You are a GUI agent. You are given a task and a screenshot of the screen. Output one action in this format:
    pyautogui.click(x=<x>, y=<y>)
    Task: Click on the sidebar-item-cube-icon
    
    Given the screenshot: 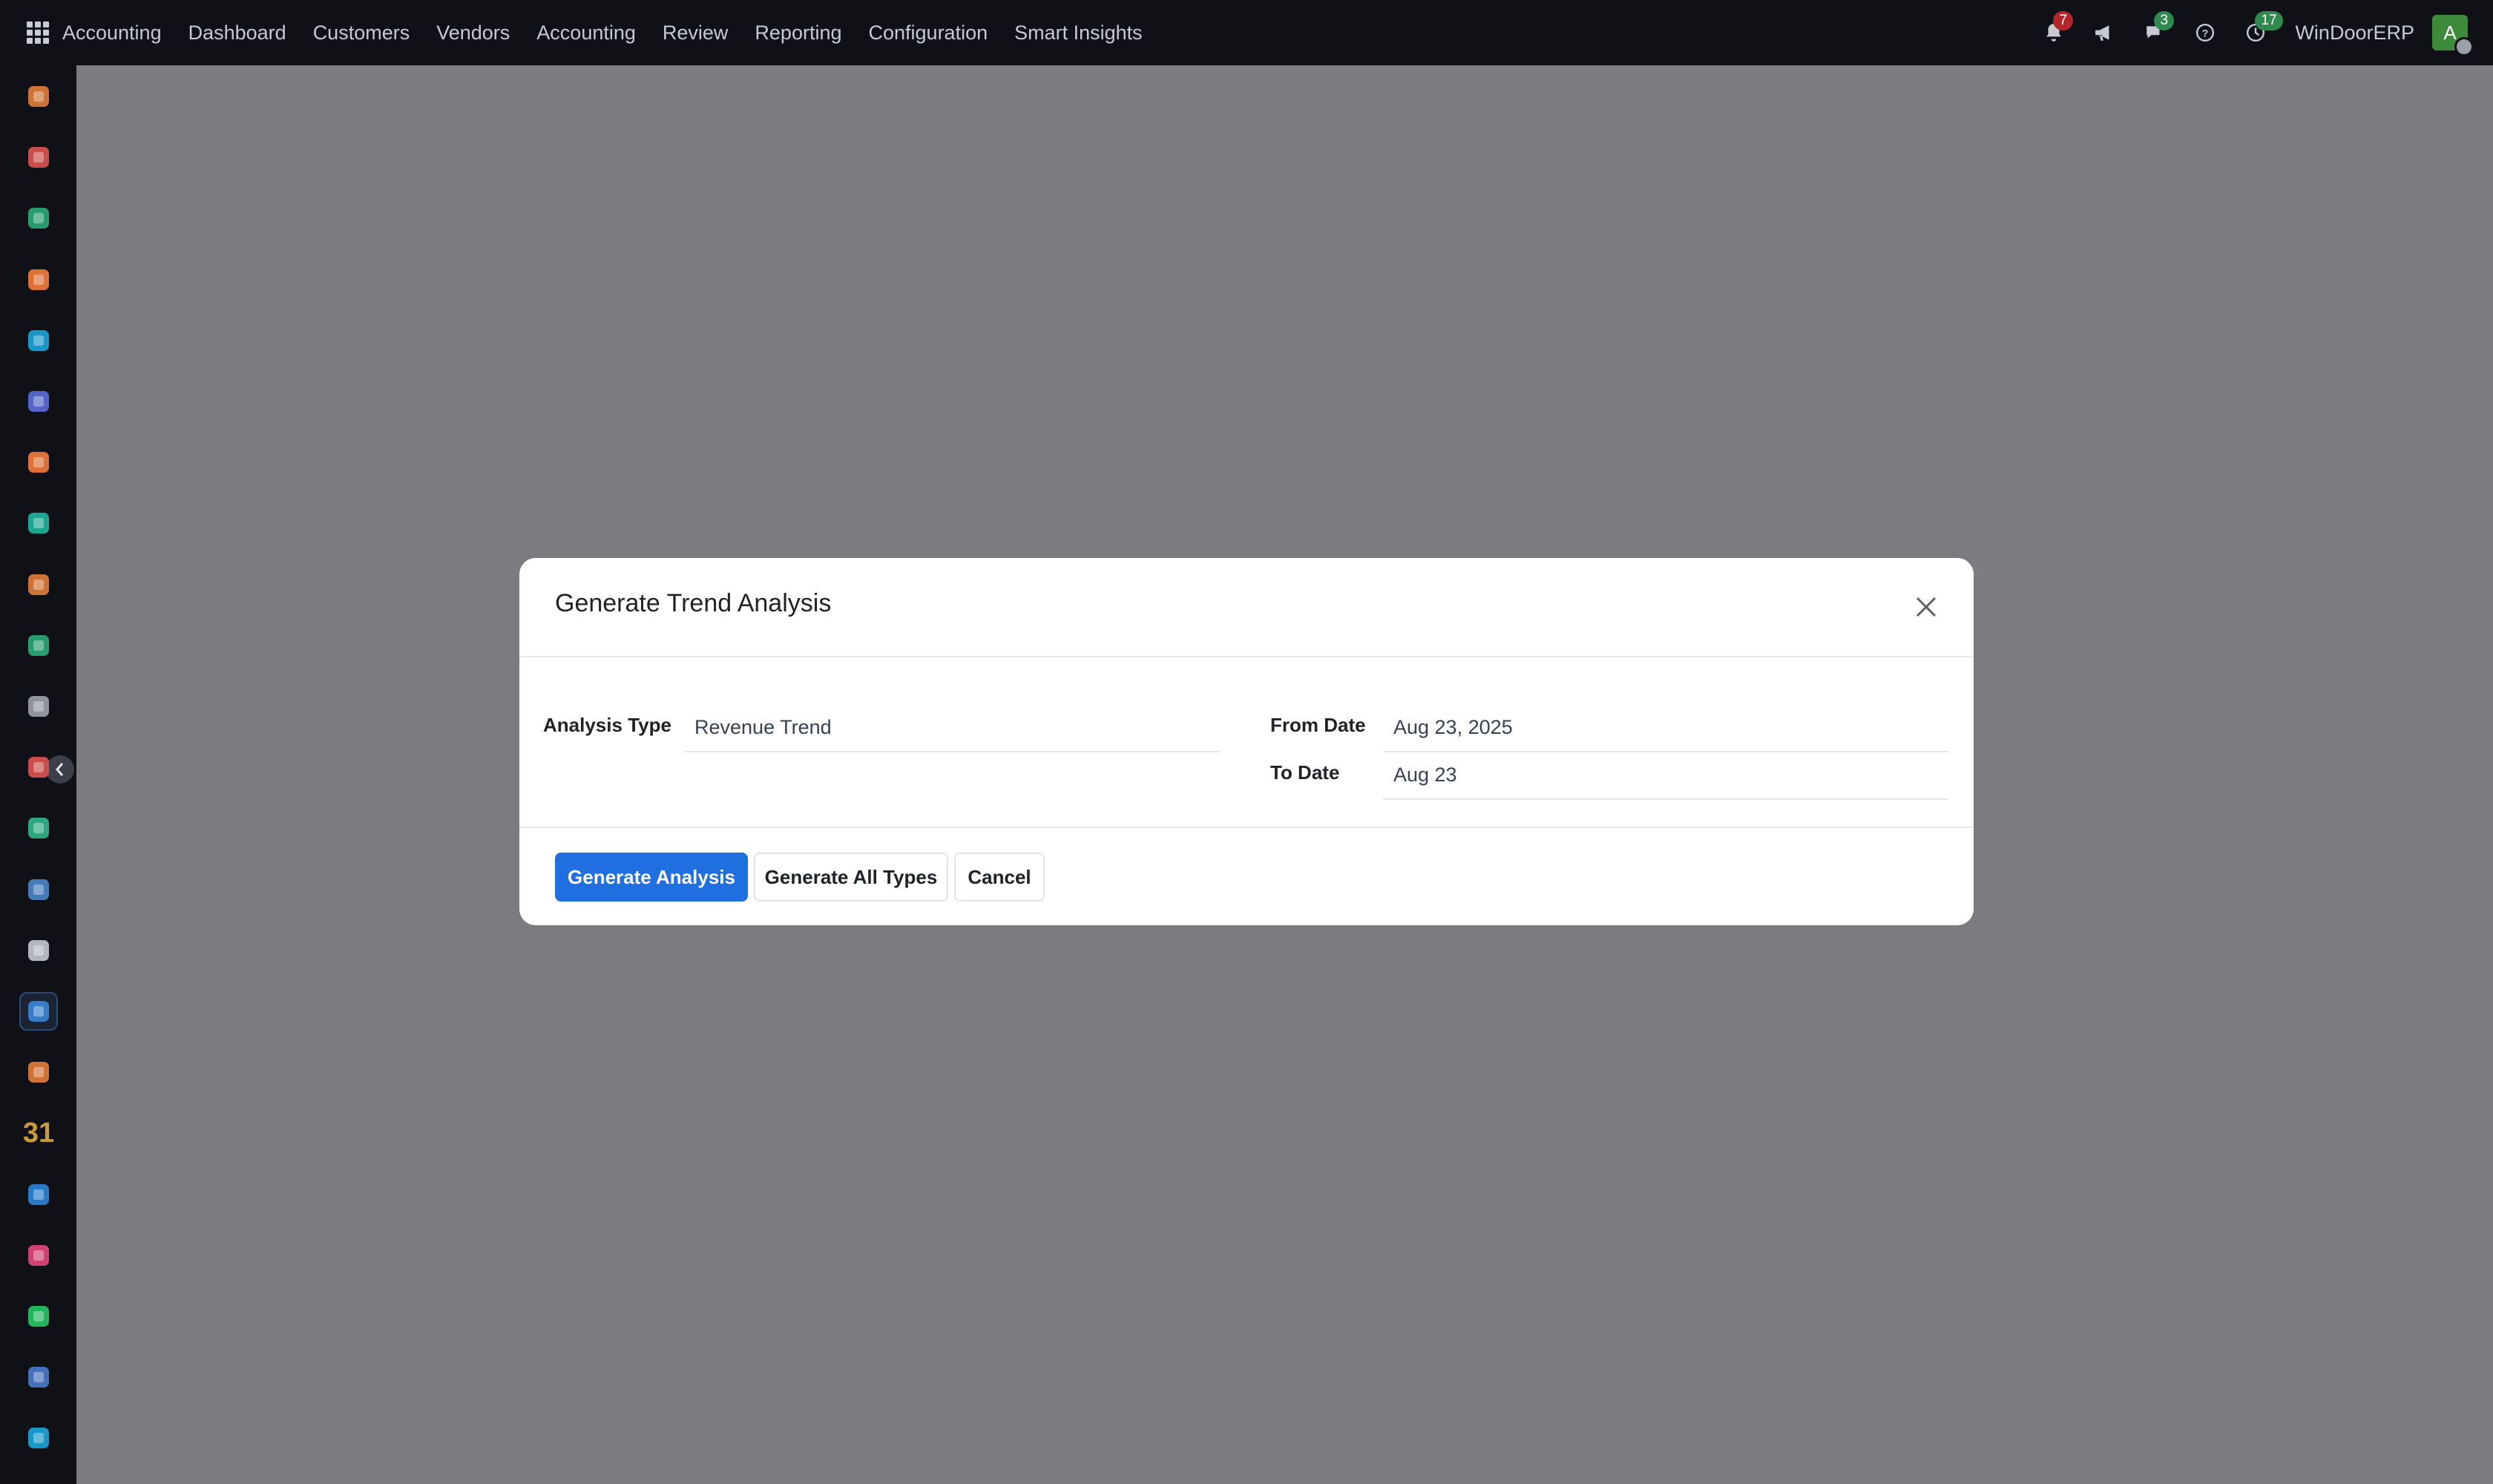 What is the action you would take?
    pyautogui.click(x=38, y=706)
    